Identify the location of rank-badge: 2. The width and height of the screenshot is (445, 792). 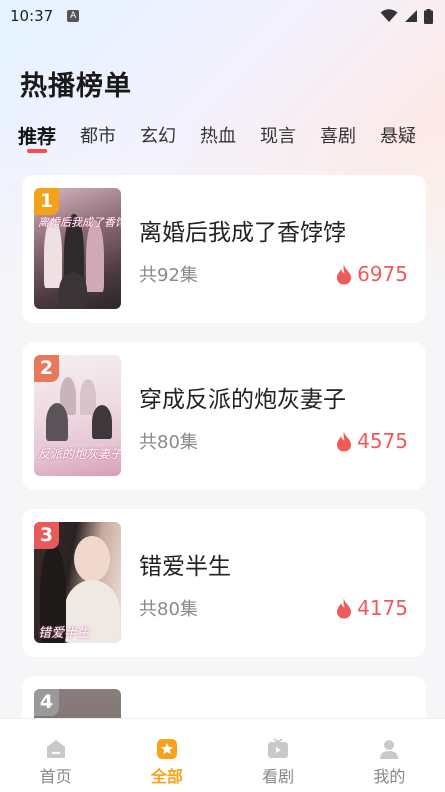
(46, 368).